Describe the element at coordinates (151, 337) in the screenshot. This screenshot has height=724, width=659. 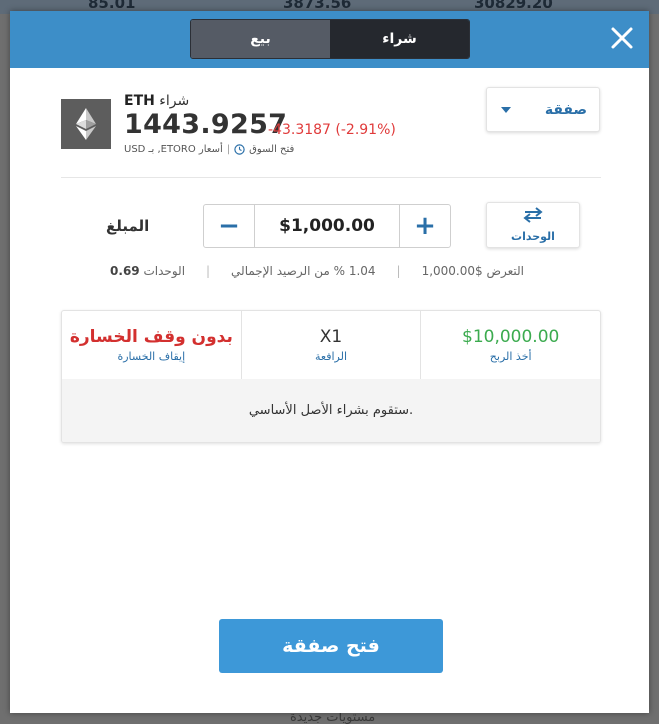
I see `stop-loss-value: بدون وقف الخسارة` at that location.